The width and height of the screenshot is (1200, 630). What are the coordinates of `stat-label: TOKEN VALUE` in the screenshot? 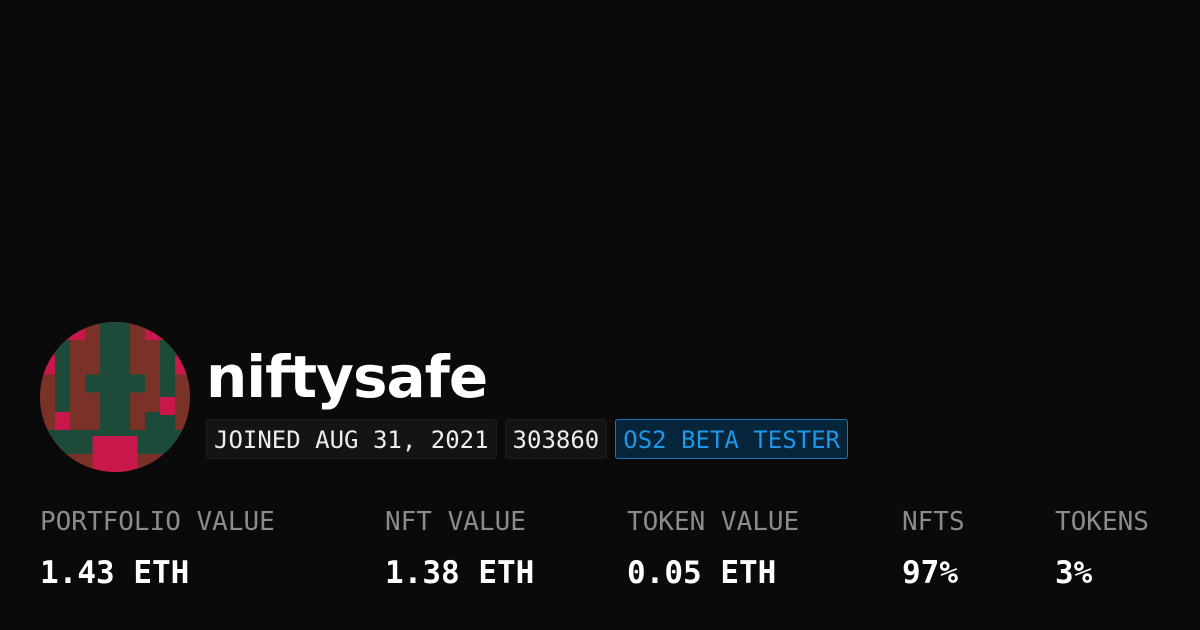 It's located at (713, 522).